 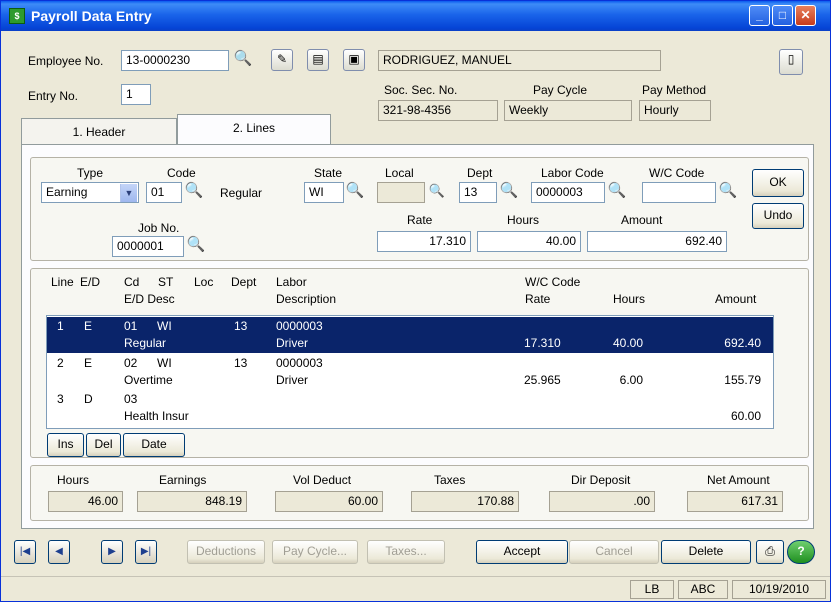 What do you see at coordinates (478, 192) in the screenshot?
I see `dept-field: 13` at bounding box center [478, 192].